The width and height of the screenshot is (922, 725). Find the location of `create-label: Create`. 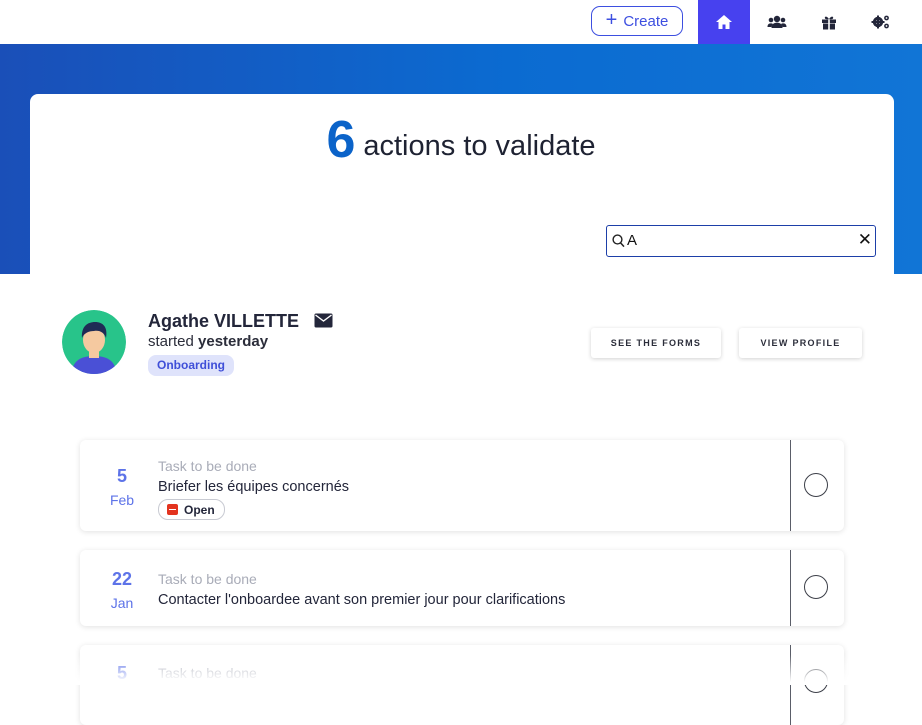

create-label: Create is located at coordinates (646, 21).